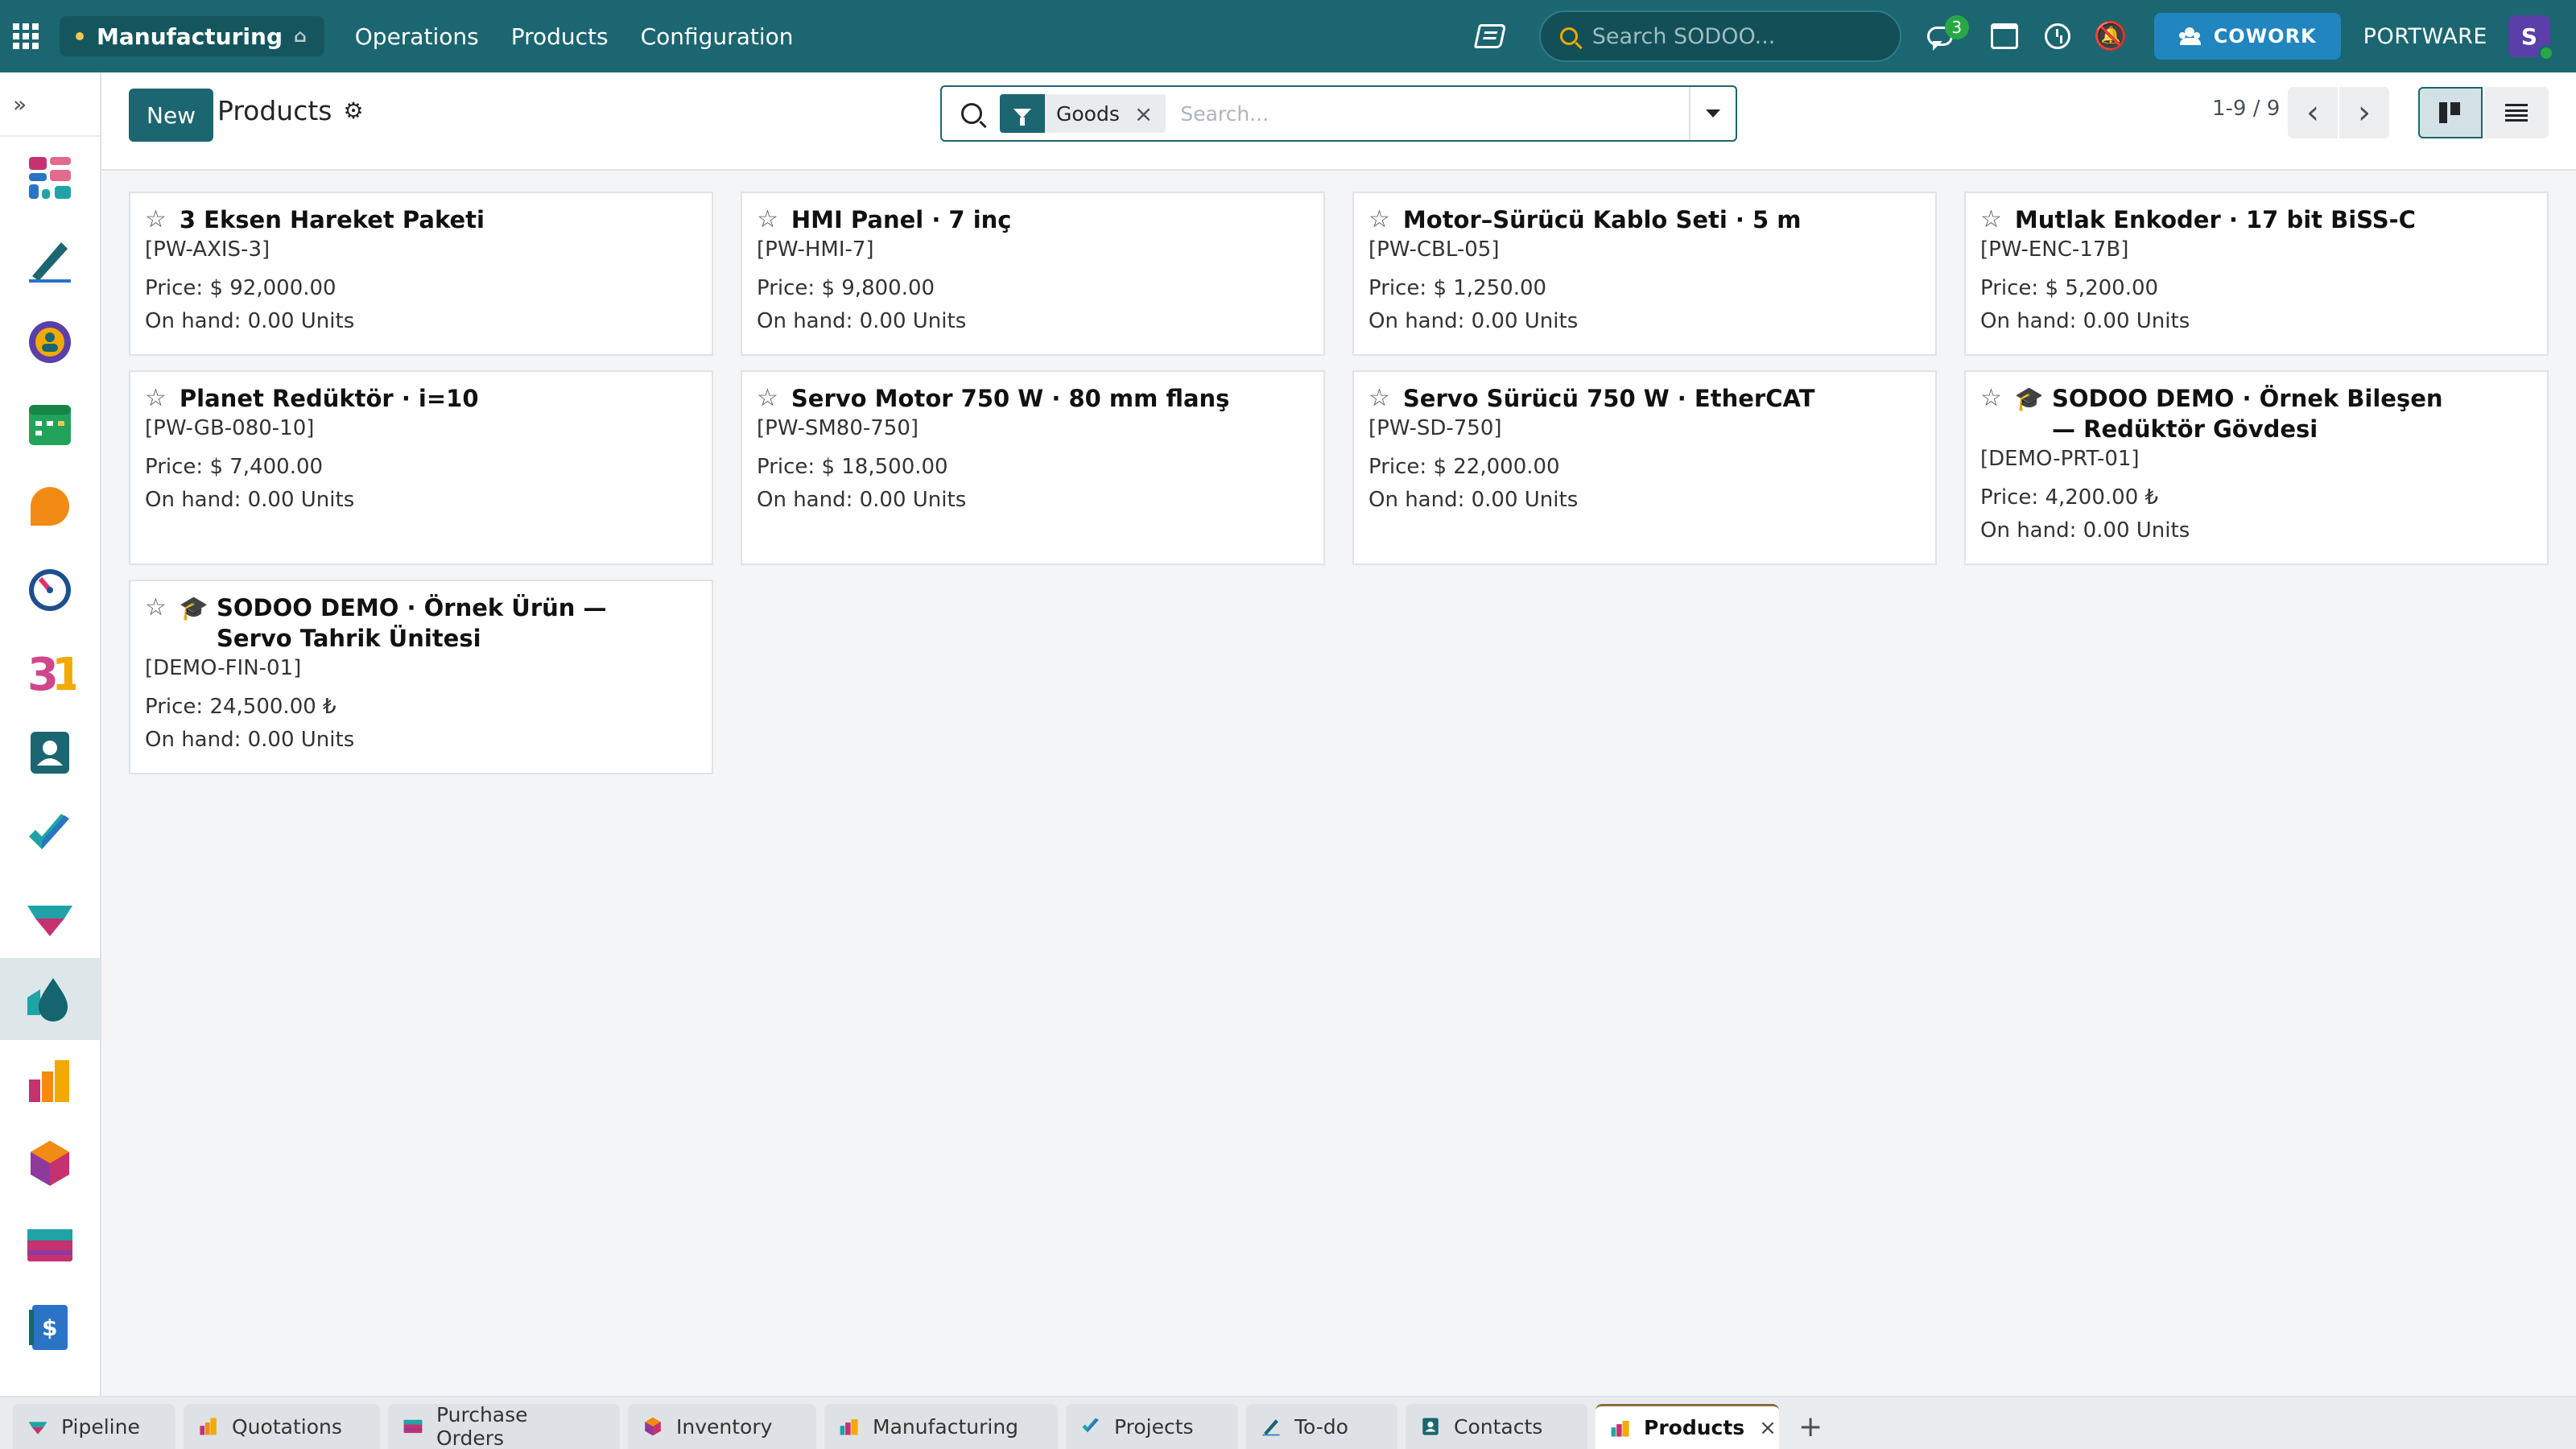 The height and width of the screenshot is (1449, 2576). I want to click on tab-label: Inventory, so click(724, 1426).